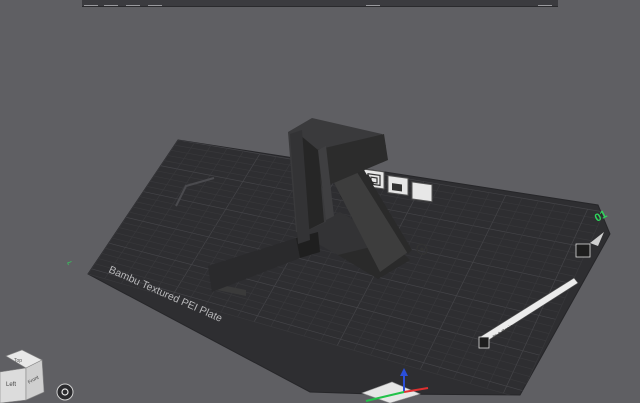  I want to click on view-cube-top-label: Top, so click(18, 361).